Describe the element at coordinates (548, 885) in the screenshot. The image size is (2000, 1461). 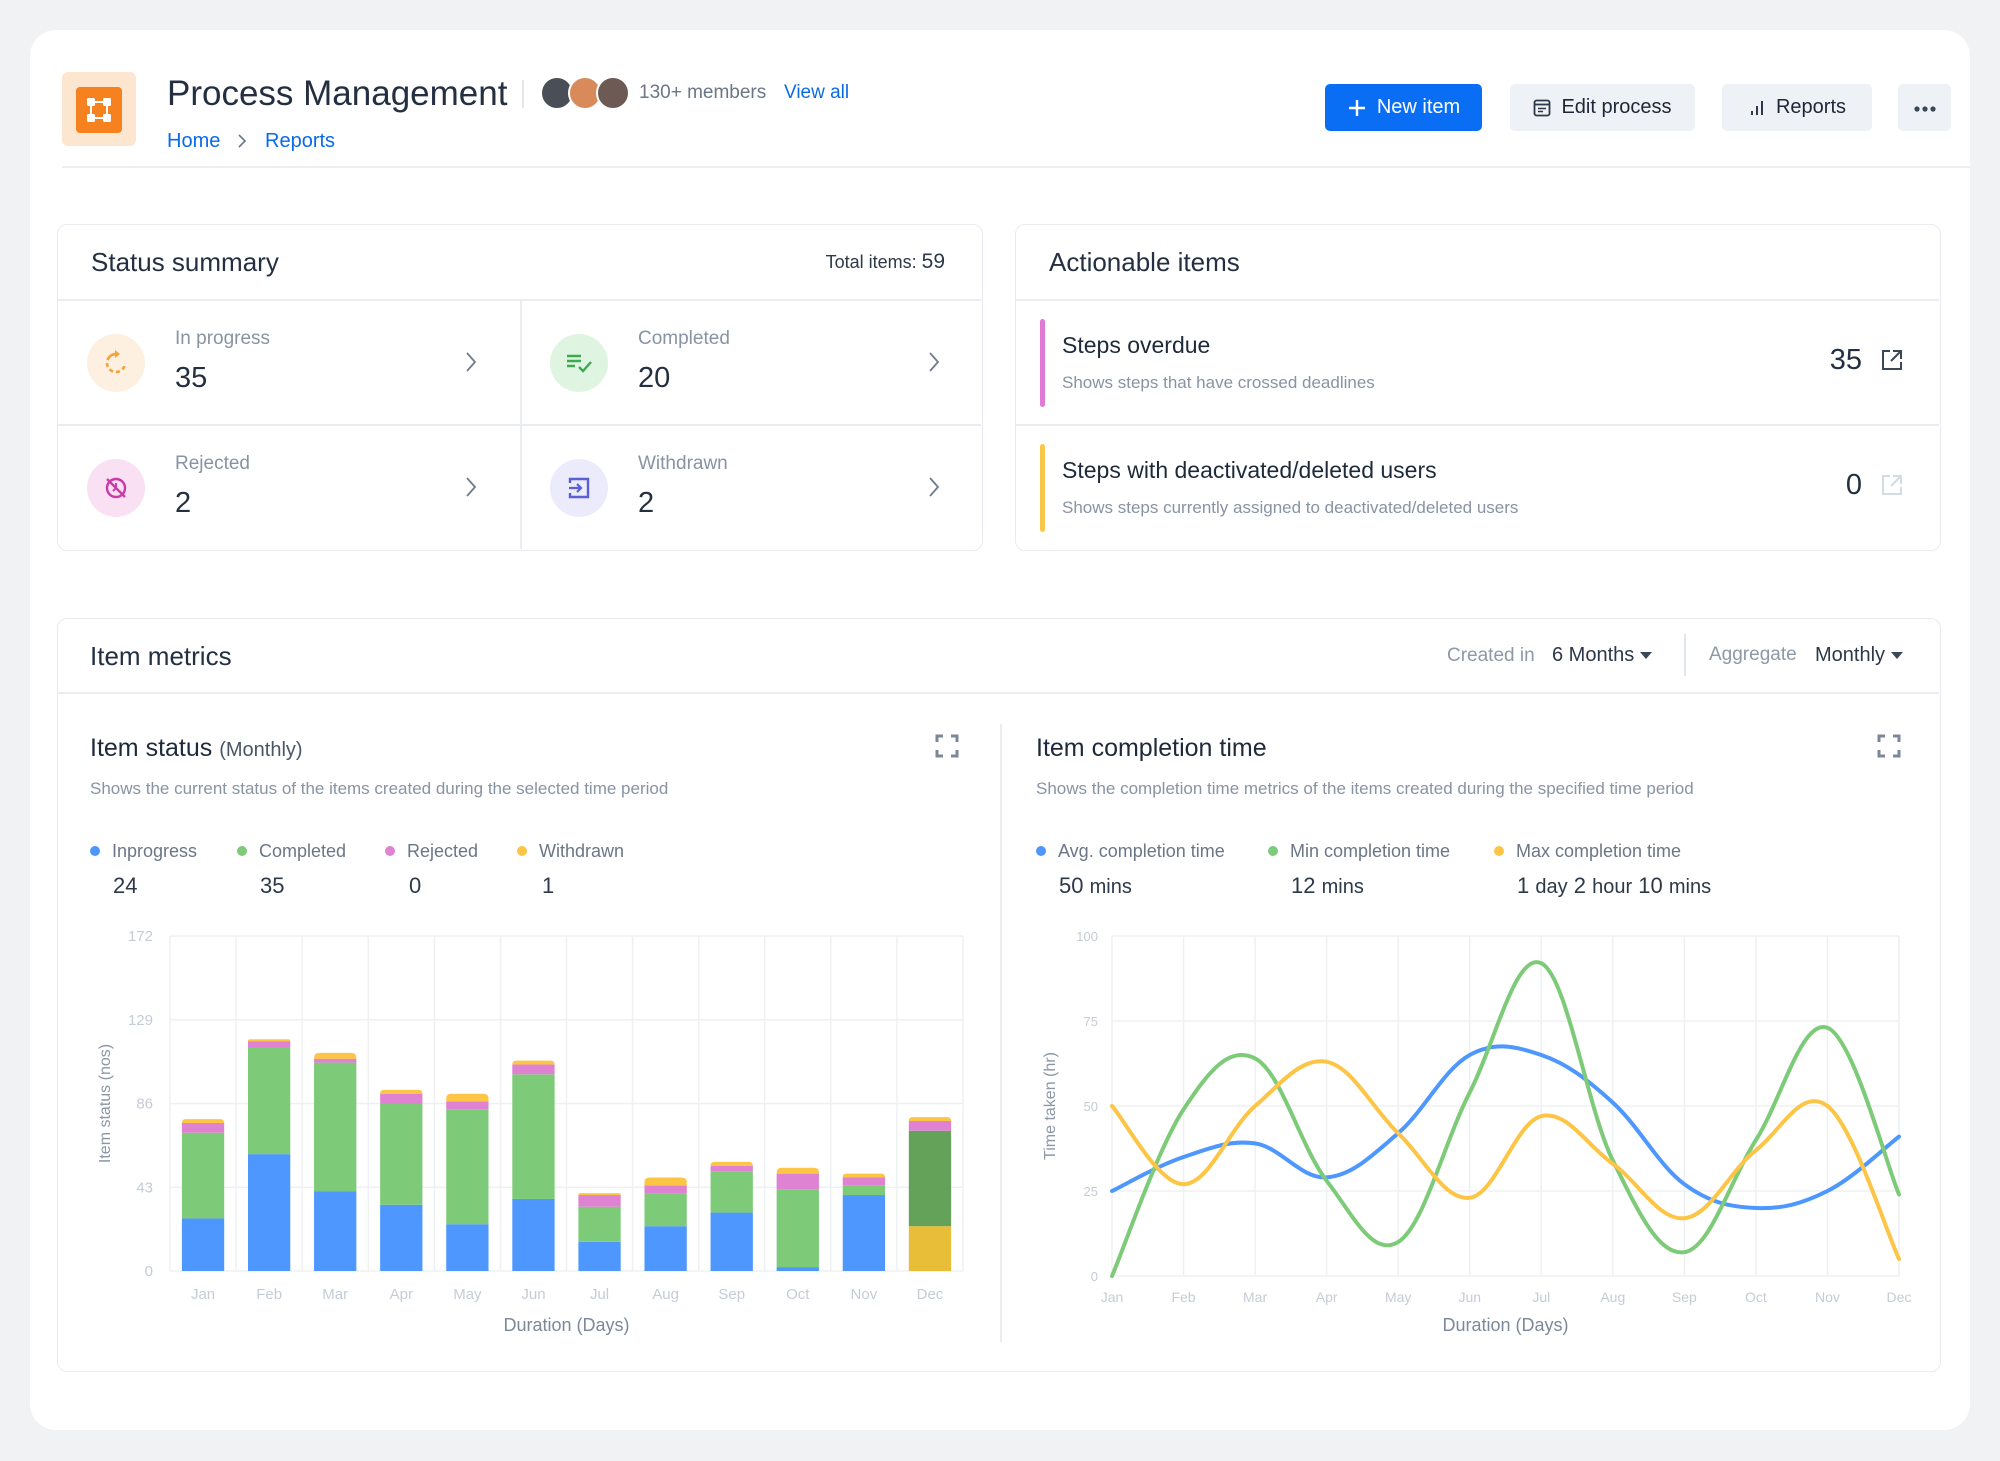
I see `legend-value: 1` at that location.